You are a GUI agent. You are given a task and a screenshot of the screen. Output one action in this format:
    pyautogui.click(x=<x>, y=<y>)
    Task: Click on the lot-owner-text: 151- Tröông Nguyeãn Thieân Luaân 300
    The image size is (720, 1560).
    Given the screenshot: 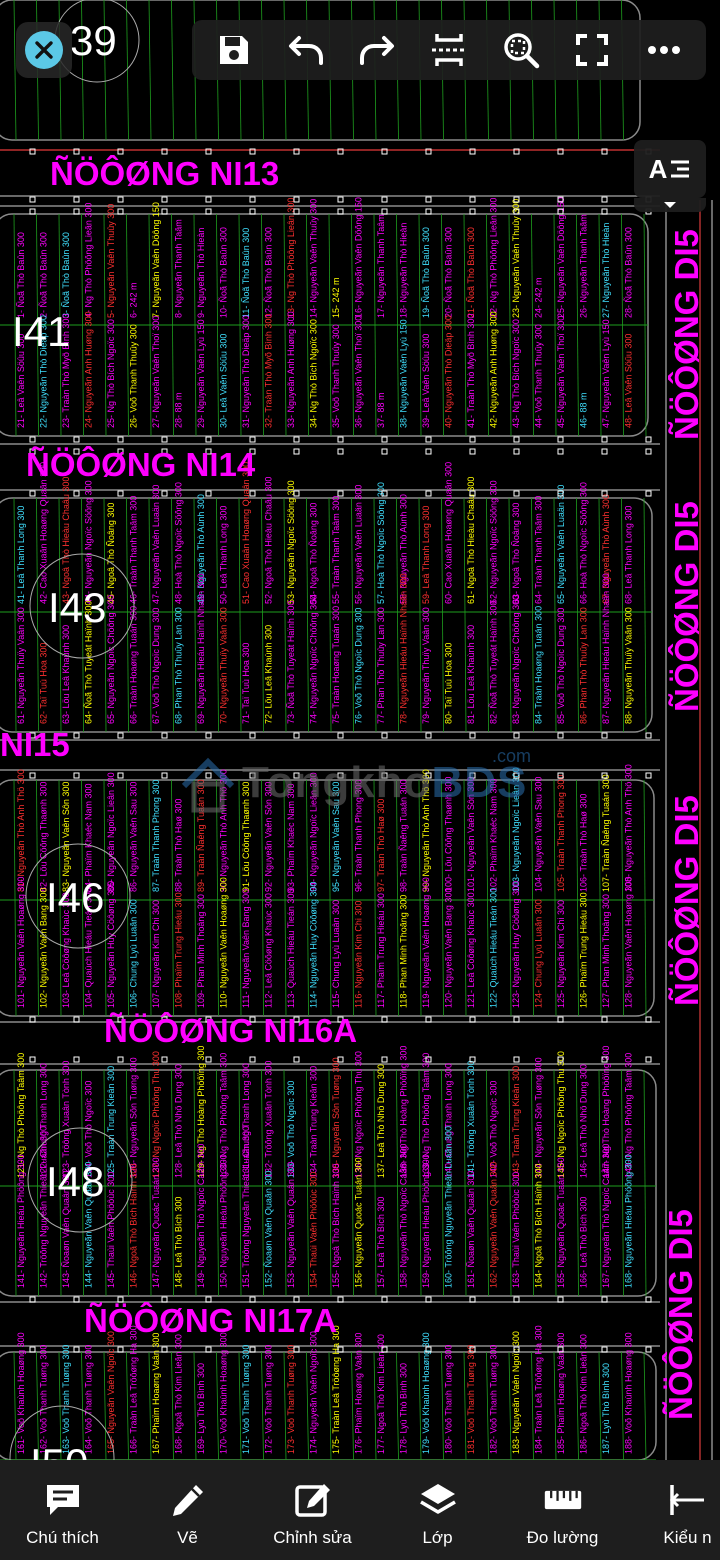 What is the action you would take?
    pyautogui.click(x=246, y=1207)
    